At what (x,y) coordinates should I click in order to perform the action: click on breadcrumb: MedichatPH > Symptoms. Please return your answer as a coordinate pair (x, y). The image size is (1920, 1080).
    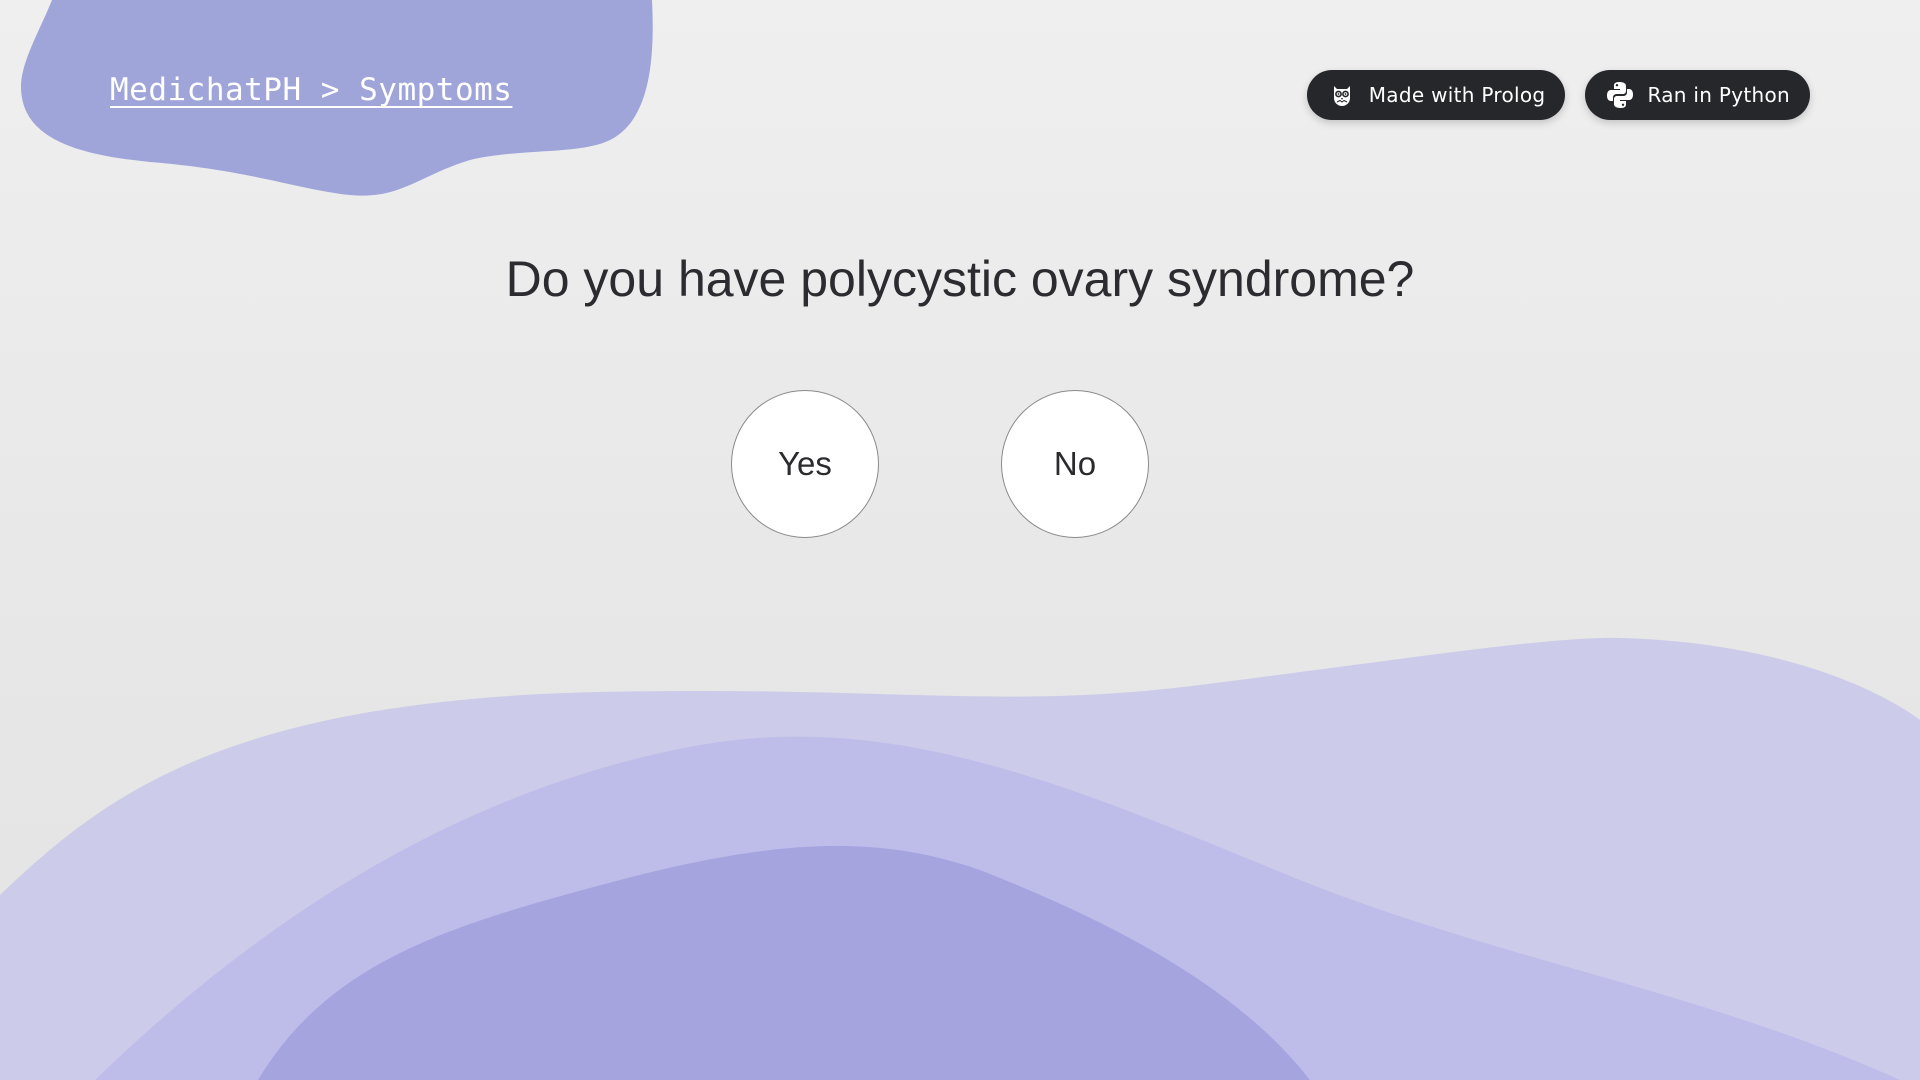
    Looking at the image, I should click on (311, 90).